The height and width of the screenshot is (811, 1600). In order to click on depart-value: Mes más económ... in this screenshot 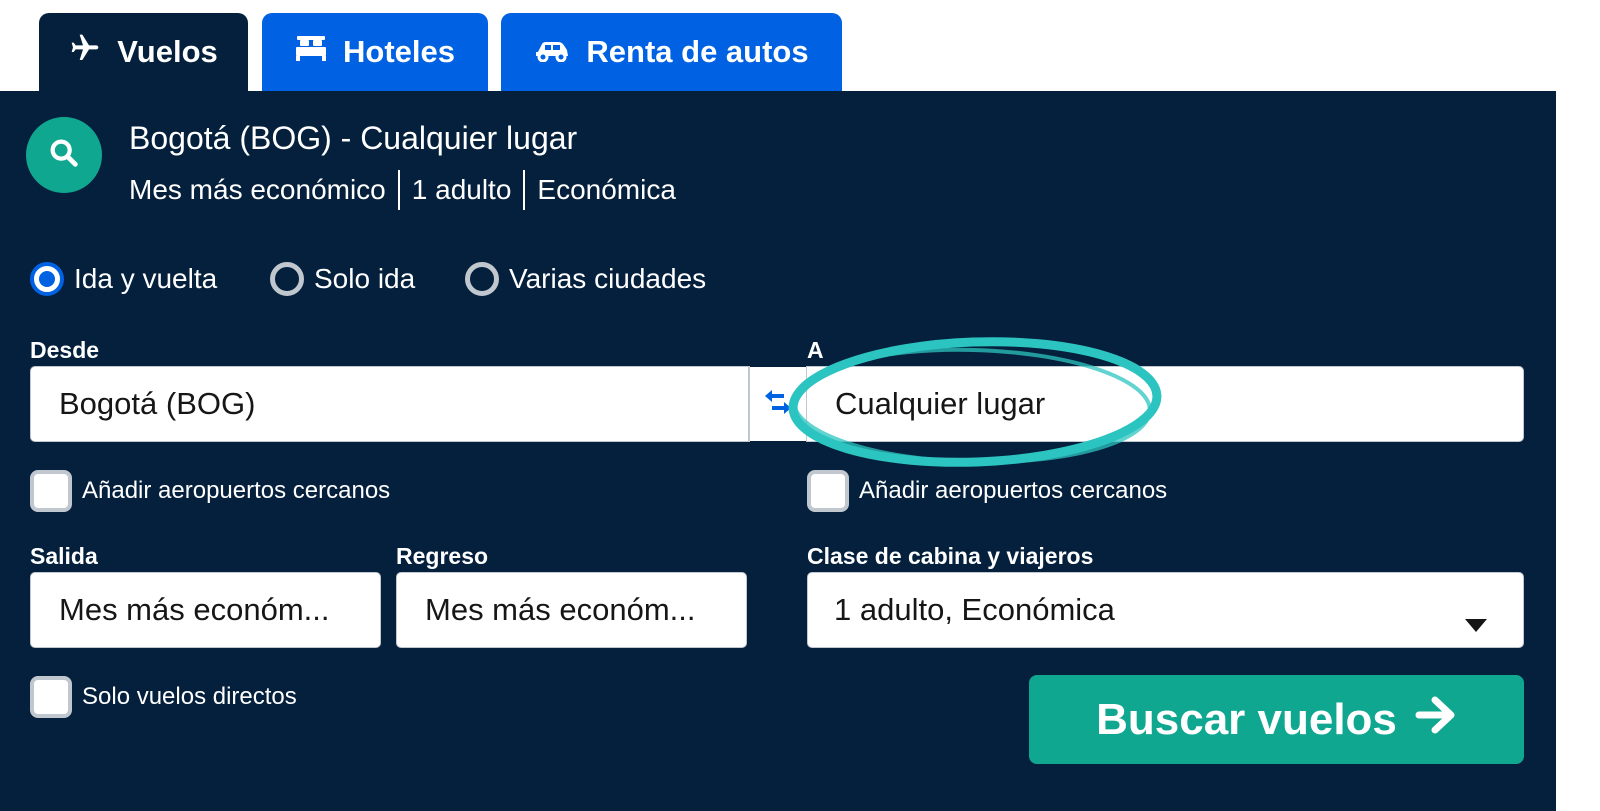, I will do `click(194, 609)`.